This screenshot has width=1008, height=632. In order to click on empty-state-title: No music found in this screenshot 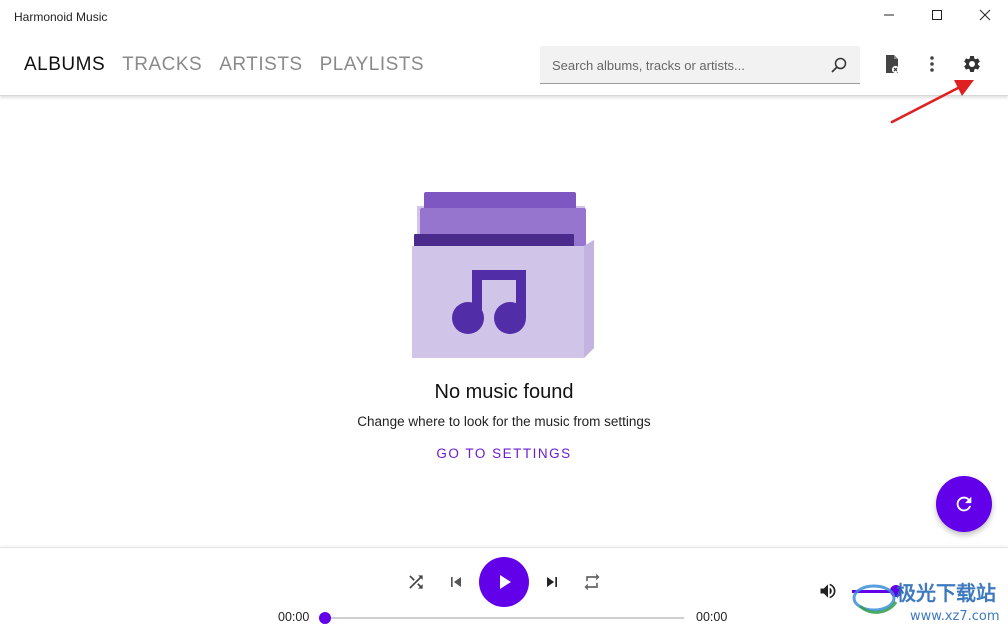, I will do `click(504, 392)`.